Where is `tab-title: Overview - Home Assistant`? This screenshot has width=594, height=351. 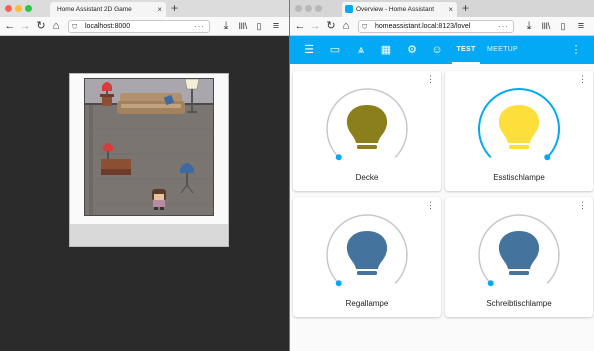 tab-title: Overview - Home Assistant is located at coordinates (395, 9).